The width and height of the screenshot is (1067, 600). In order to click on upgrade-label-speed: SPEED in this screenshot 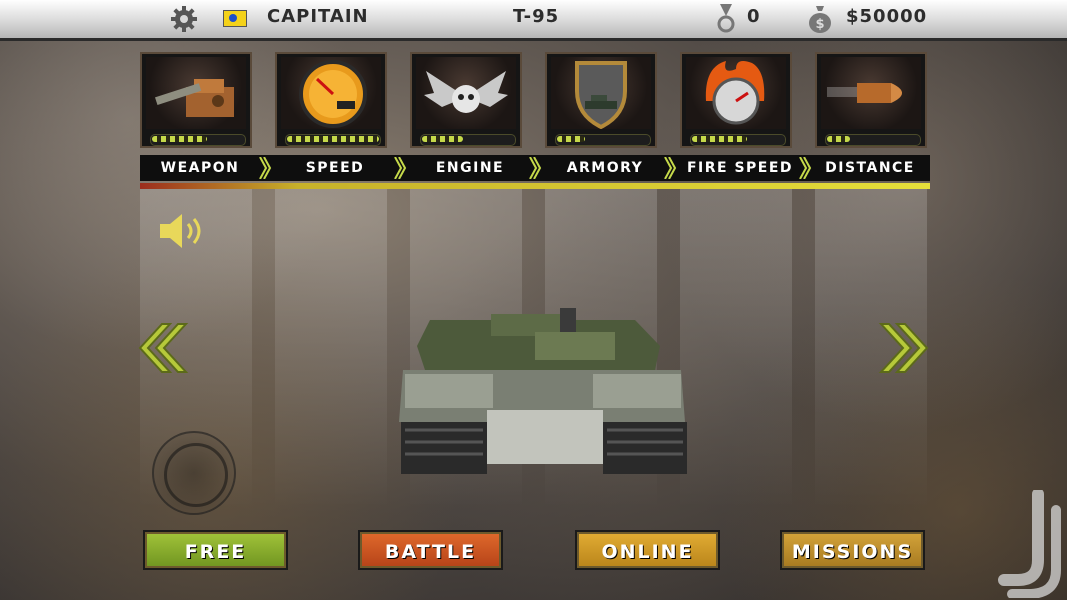, I will do `click(335, 168)`.